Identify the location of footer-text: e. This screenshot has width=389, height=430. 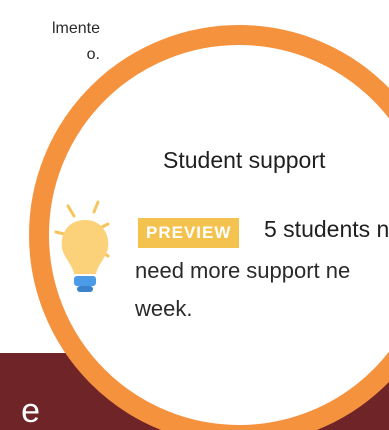
(30, 411).